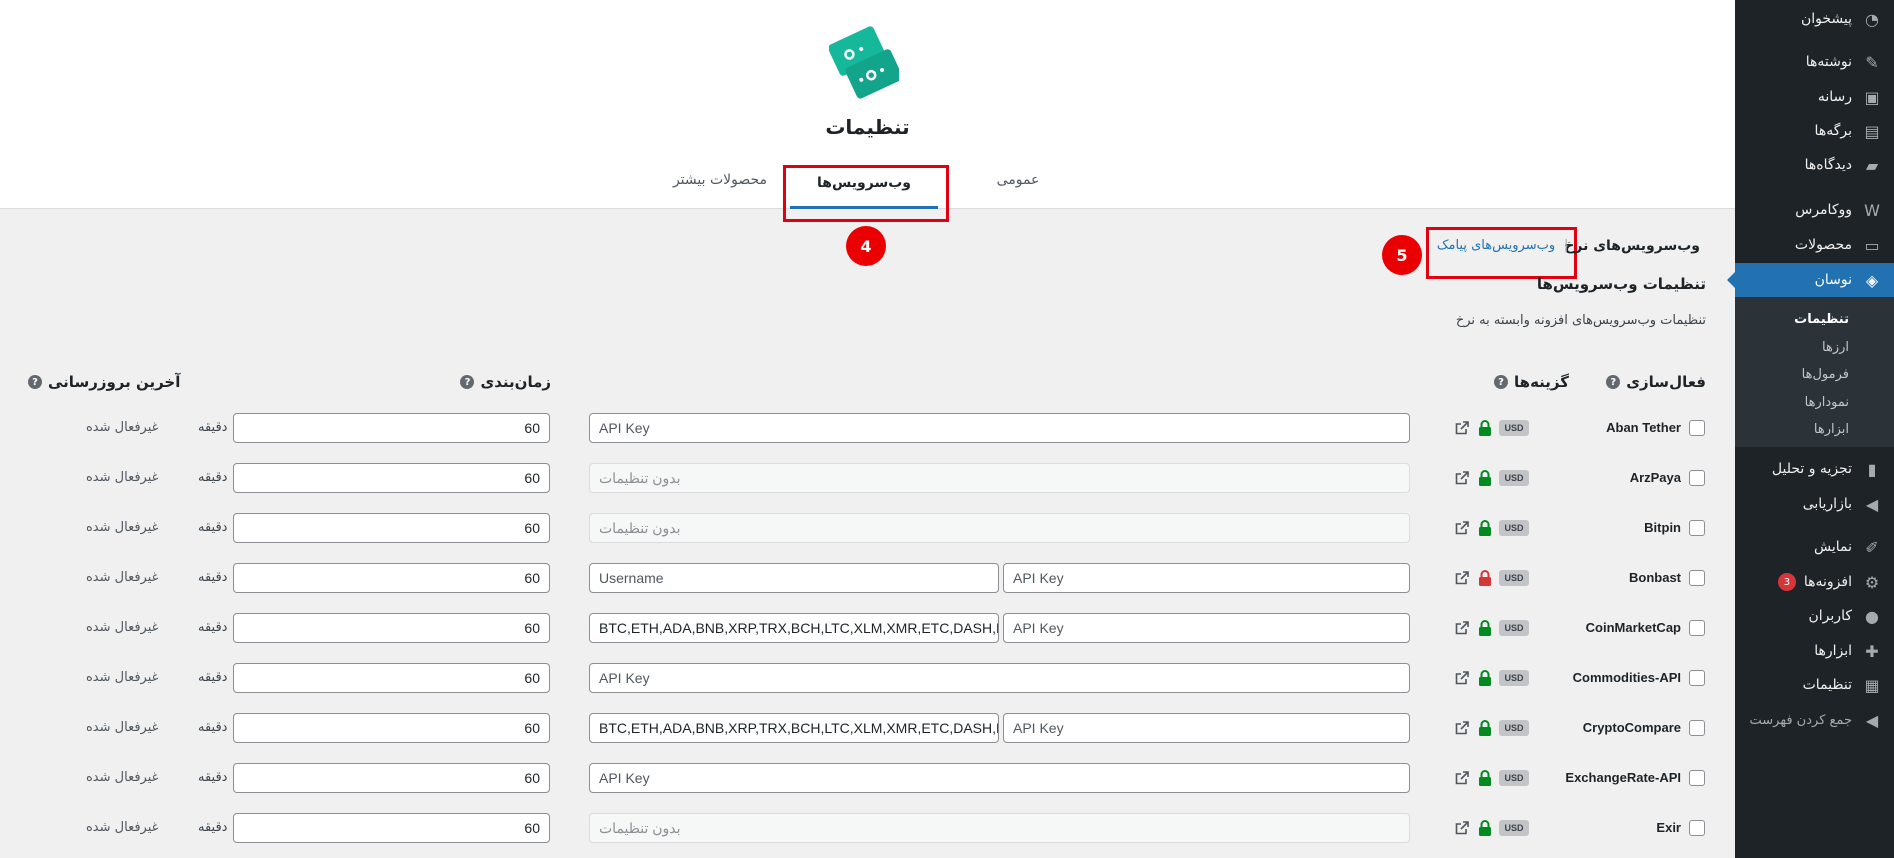  What do you see at coordinates (1814, 582) in the screenshot?
I see `sidebar-item-11: ⚙ افزونه‌ها 3` at bounding box center [1814, 582].